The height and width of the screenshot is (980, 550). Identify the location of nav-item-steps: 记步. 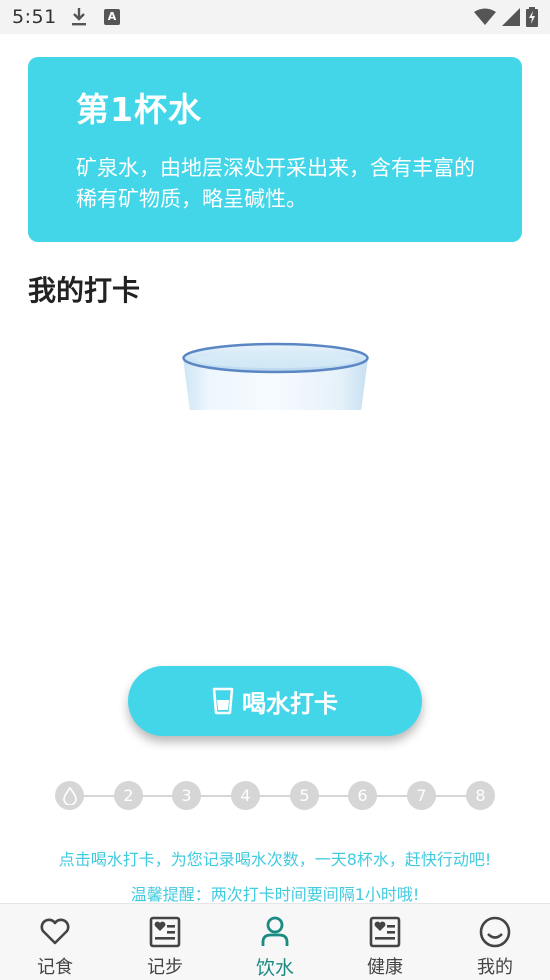
(165, 942).